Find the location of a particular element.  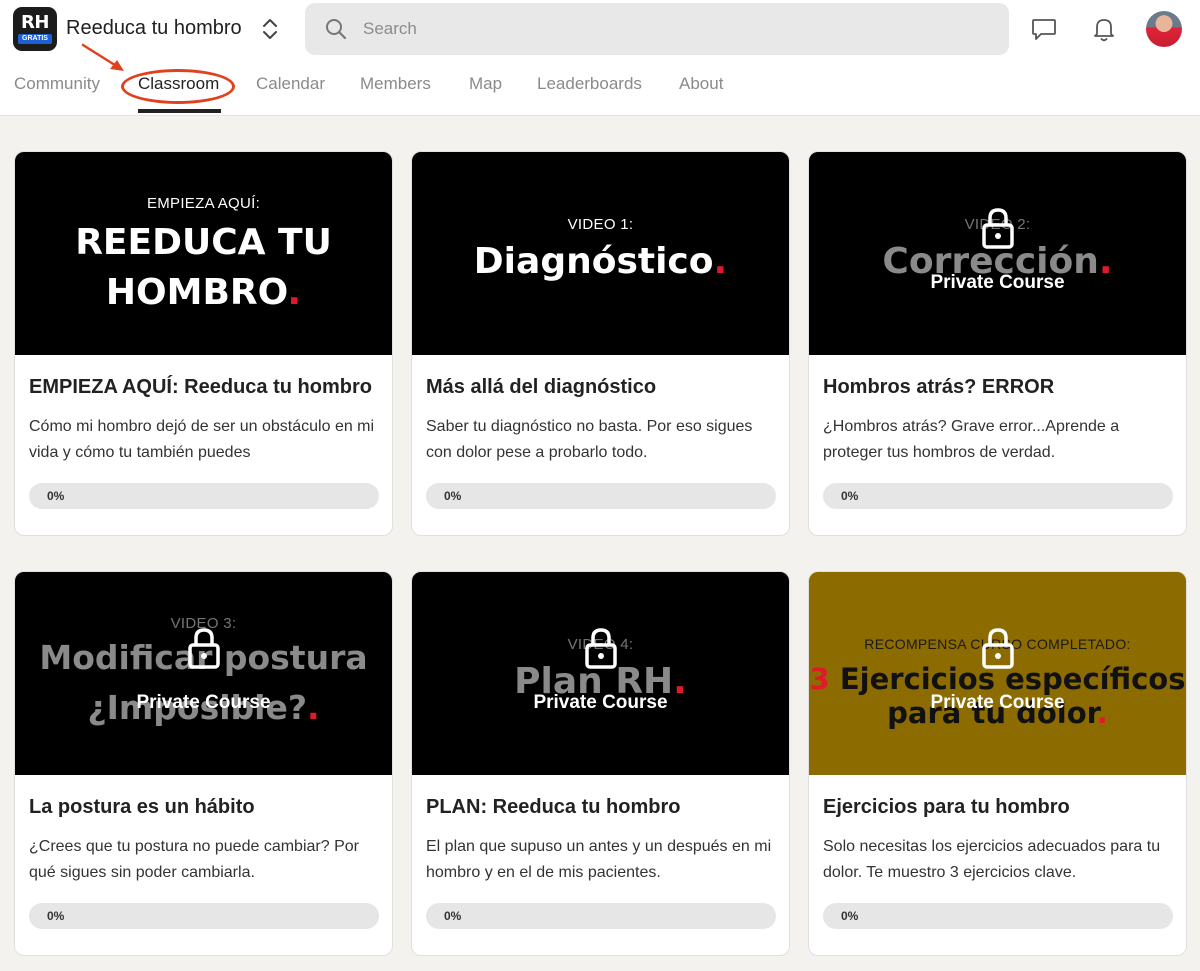

group-name: Reeduca tu hombro is located at coordinates (154, 28).